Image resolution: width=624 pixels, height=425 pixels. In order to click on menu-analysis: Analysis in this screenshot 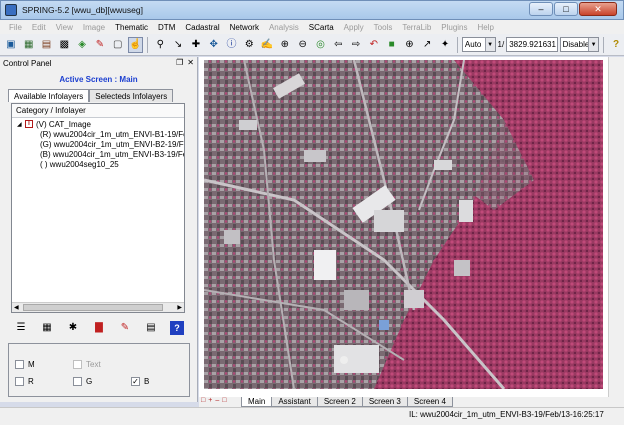, I will do `click(284, 27)`.